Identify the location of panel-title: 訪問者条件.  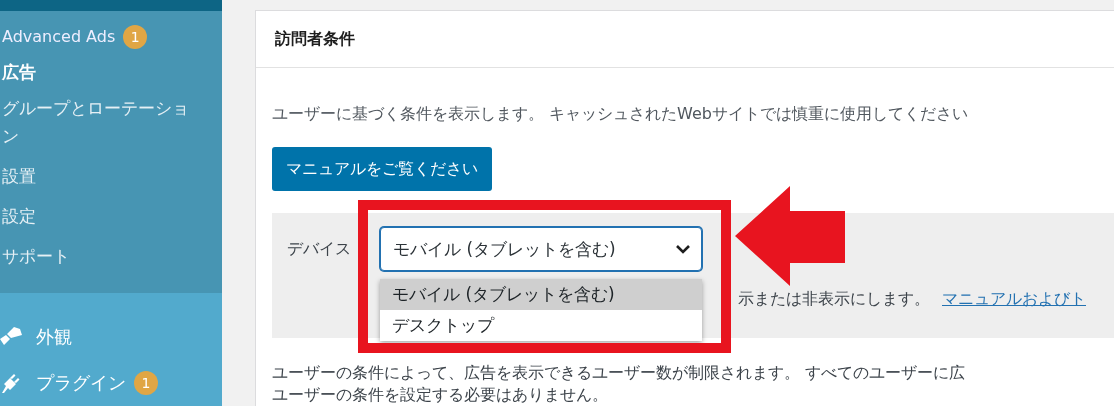
(315, 39).